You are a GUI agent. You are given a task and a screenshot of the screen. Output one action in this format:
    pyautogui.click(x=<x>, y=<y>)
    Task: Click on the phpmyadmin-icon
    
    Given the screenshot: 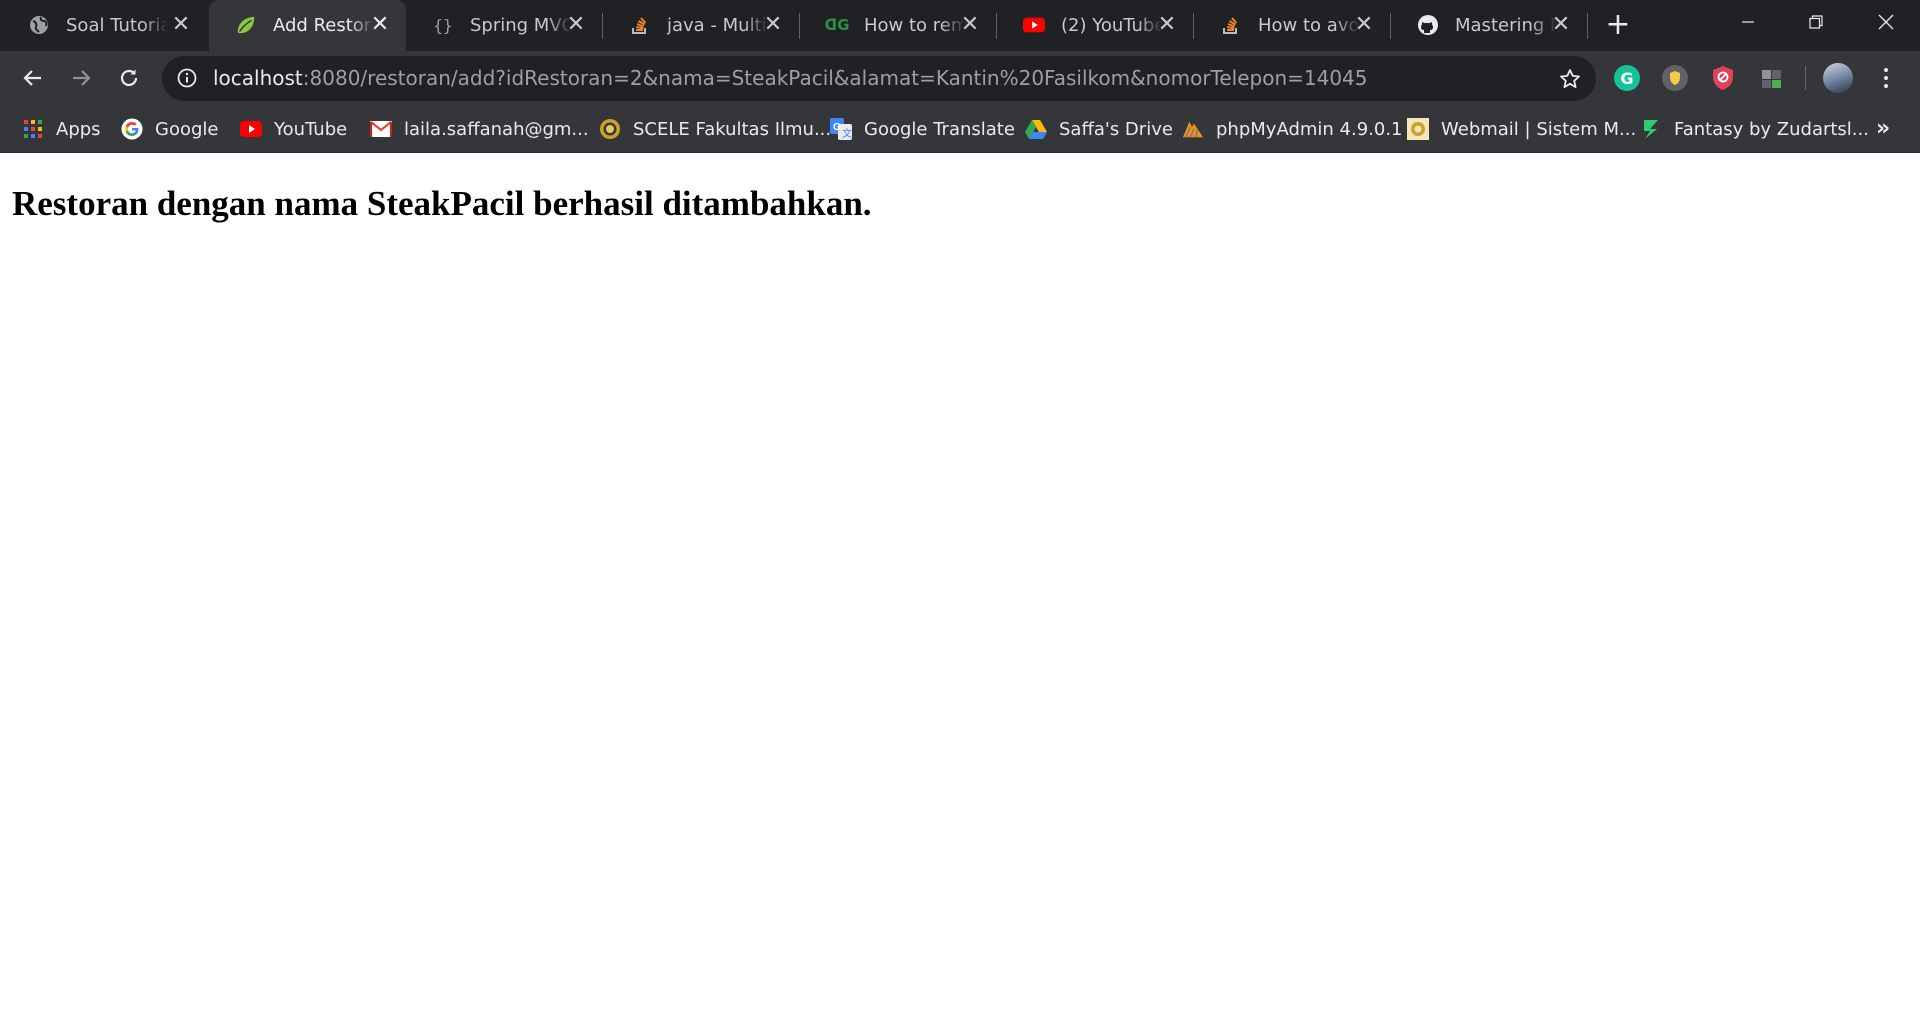 What is the action you would take?
    pyautogui.click(x=1193, y=129)
    